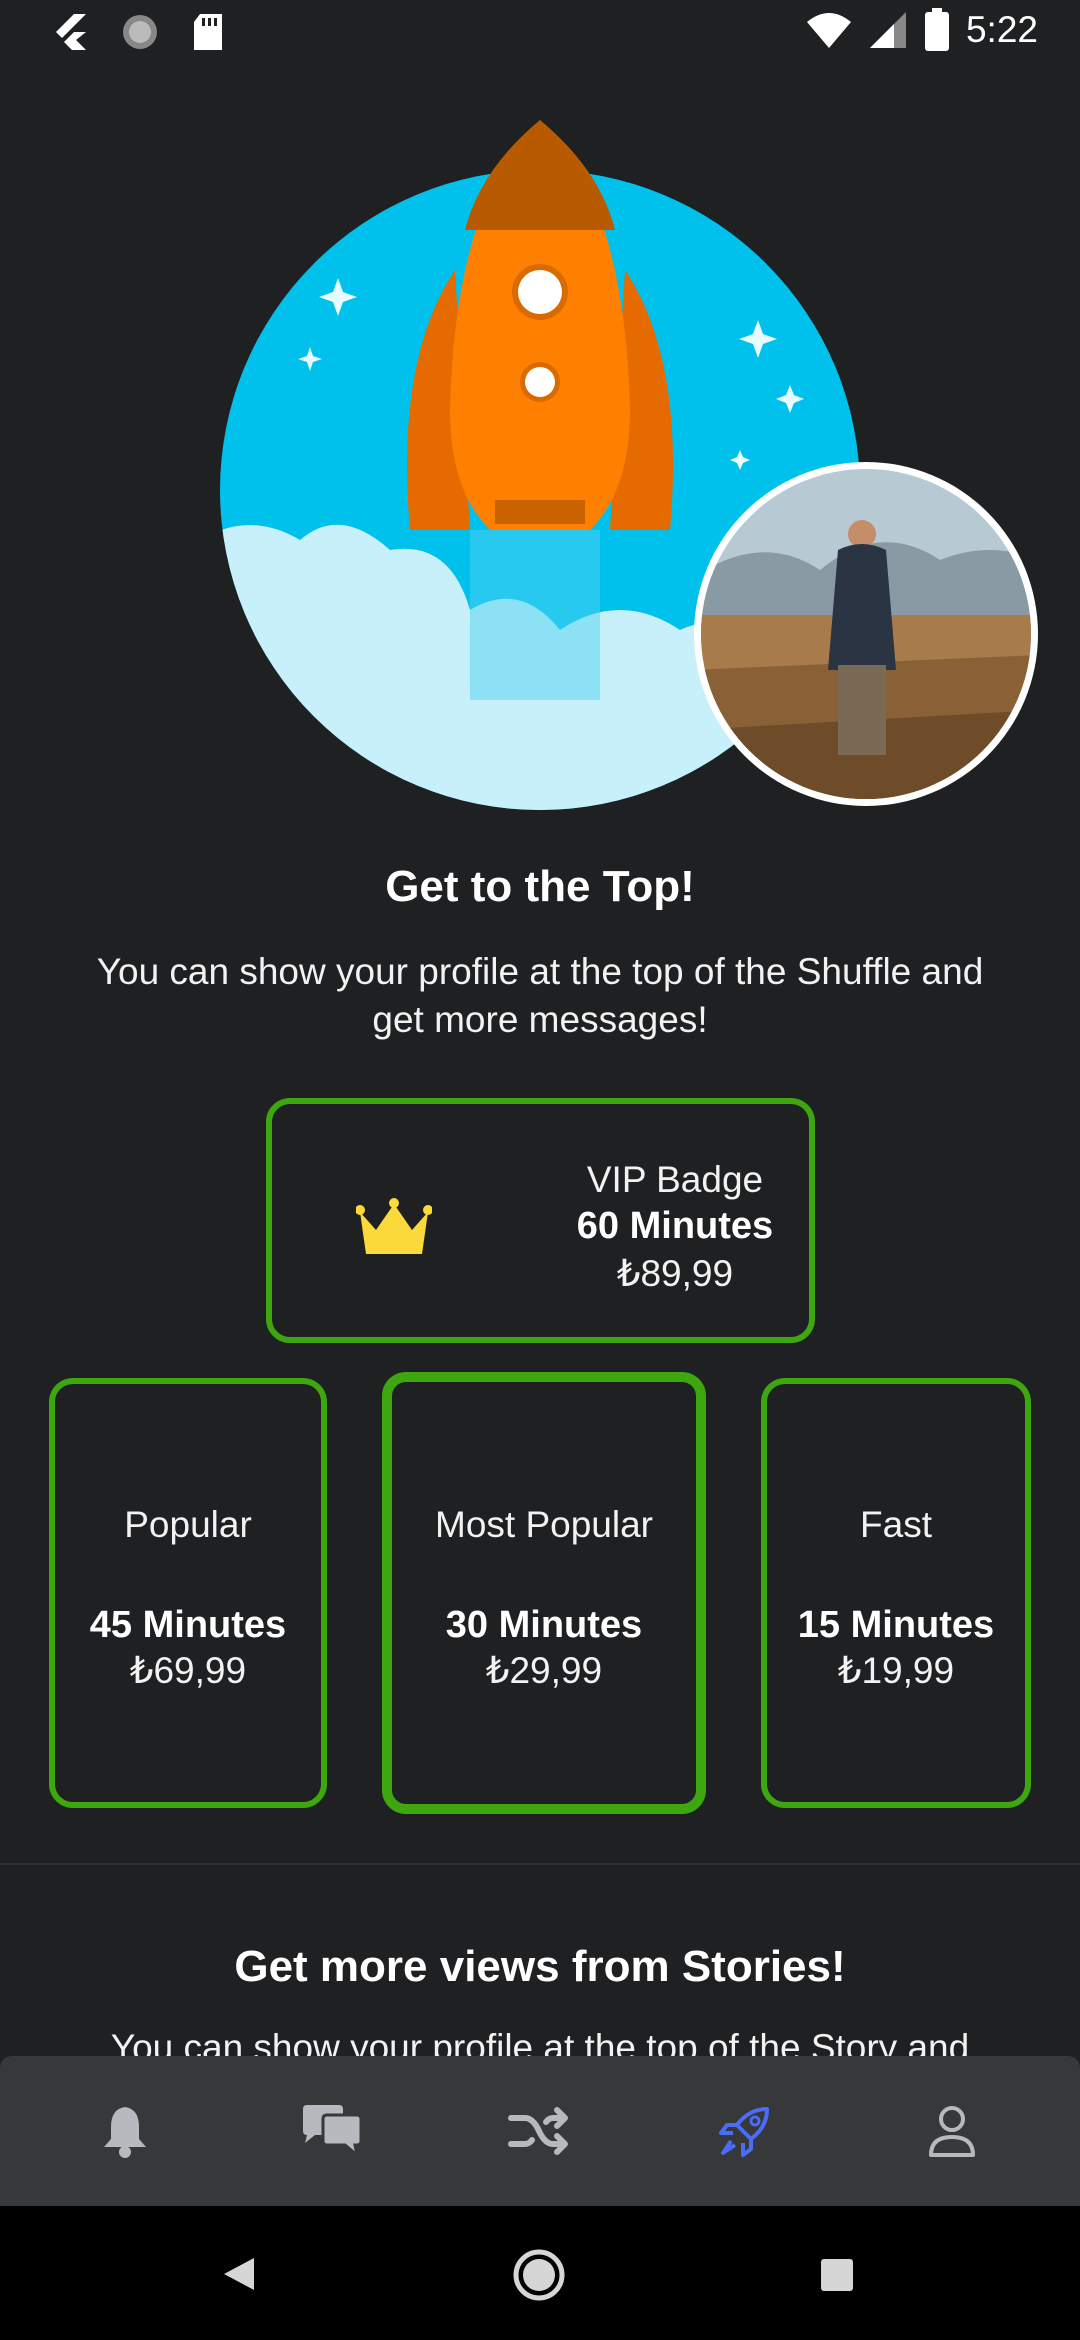 Image resolution: width=1080 pixels, height=2340 pixels. What do you see at coordinates (544, 1593) in the screenshot?
I see `plan-card-most-popular: Most Popular 30 Minutes ₺29,99` at bounding box center [544, 1593].